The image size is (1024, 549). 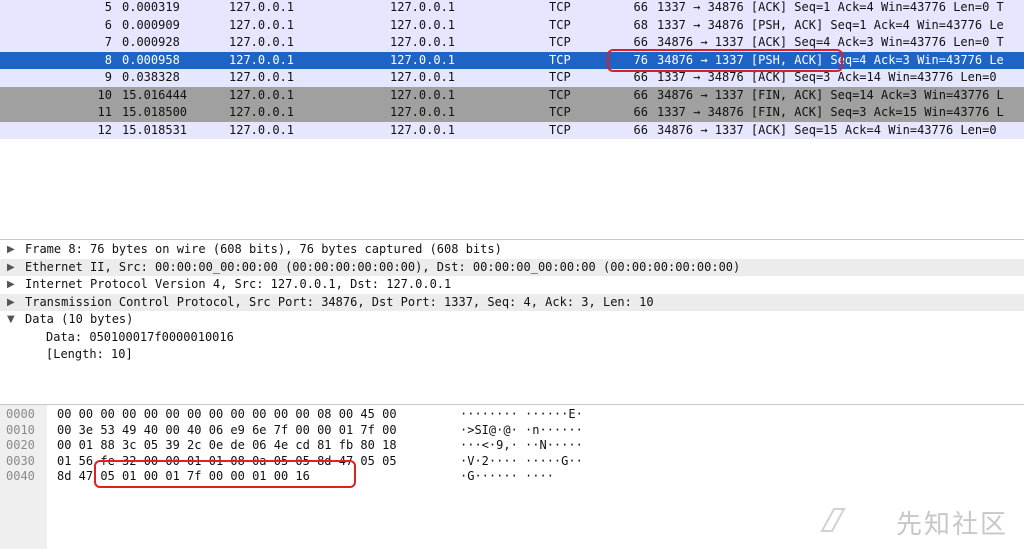 What do you see at coordinates (20, 476) in the screenshot?
I see `byte-offset: 0040` at bounding box center [20, 476].